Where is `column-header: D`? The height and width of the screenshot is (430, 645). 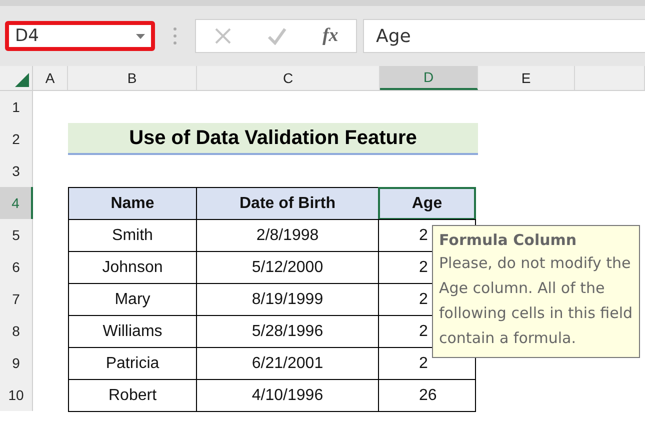
column-header: D is located at coordinates (429, 78).